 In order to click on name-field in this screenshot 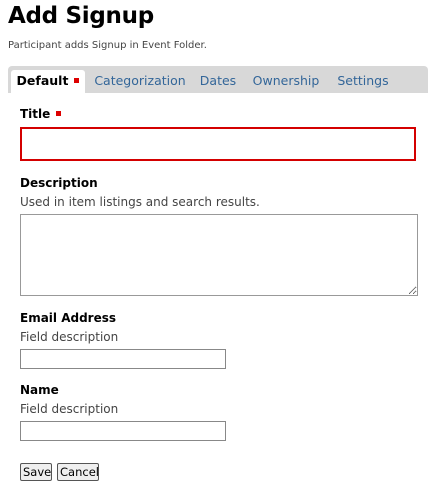, I will do `click(123, 431)`.